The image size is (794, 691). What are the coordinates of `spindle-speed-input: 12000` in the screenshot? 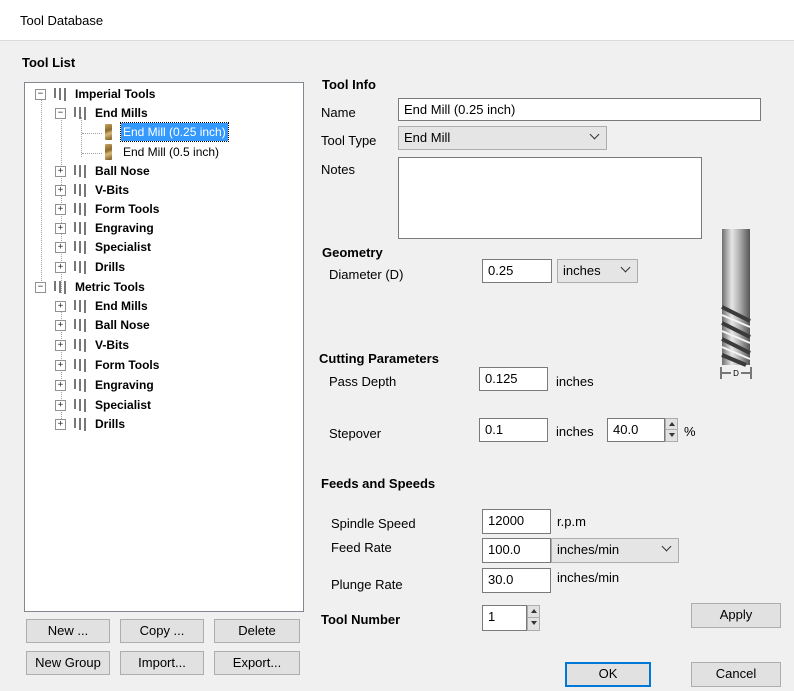 It's located at (516, 521).